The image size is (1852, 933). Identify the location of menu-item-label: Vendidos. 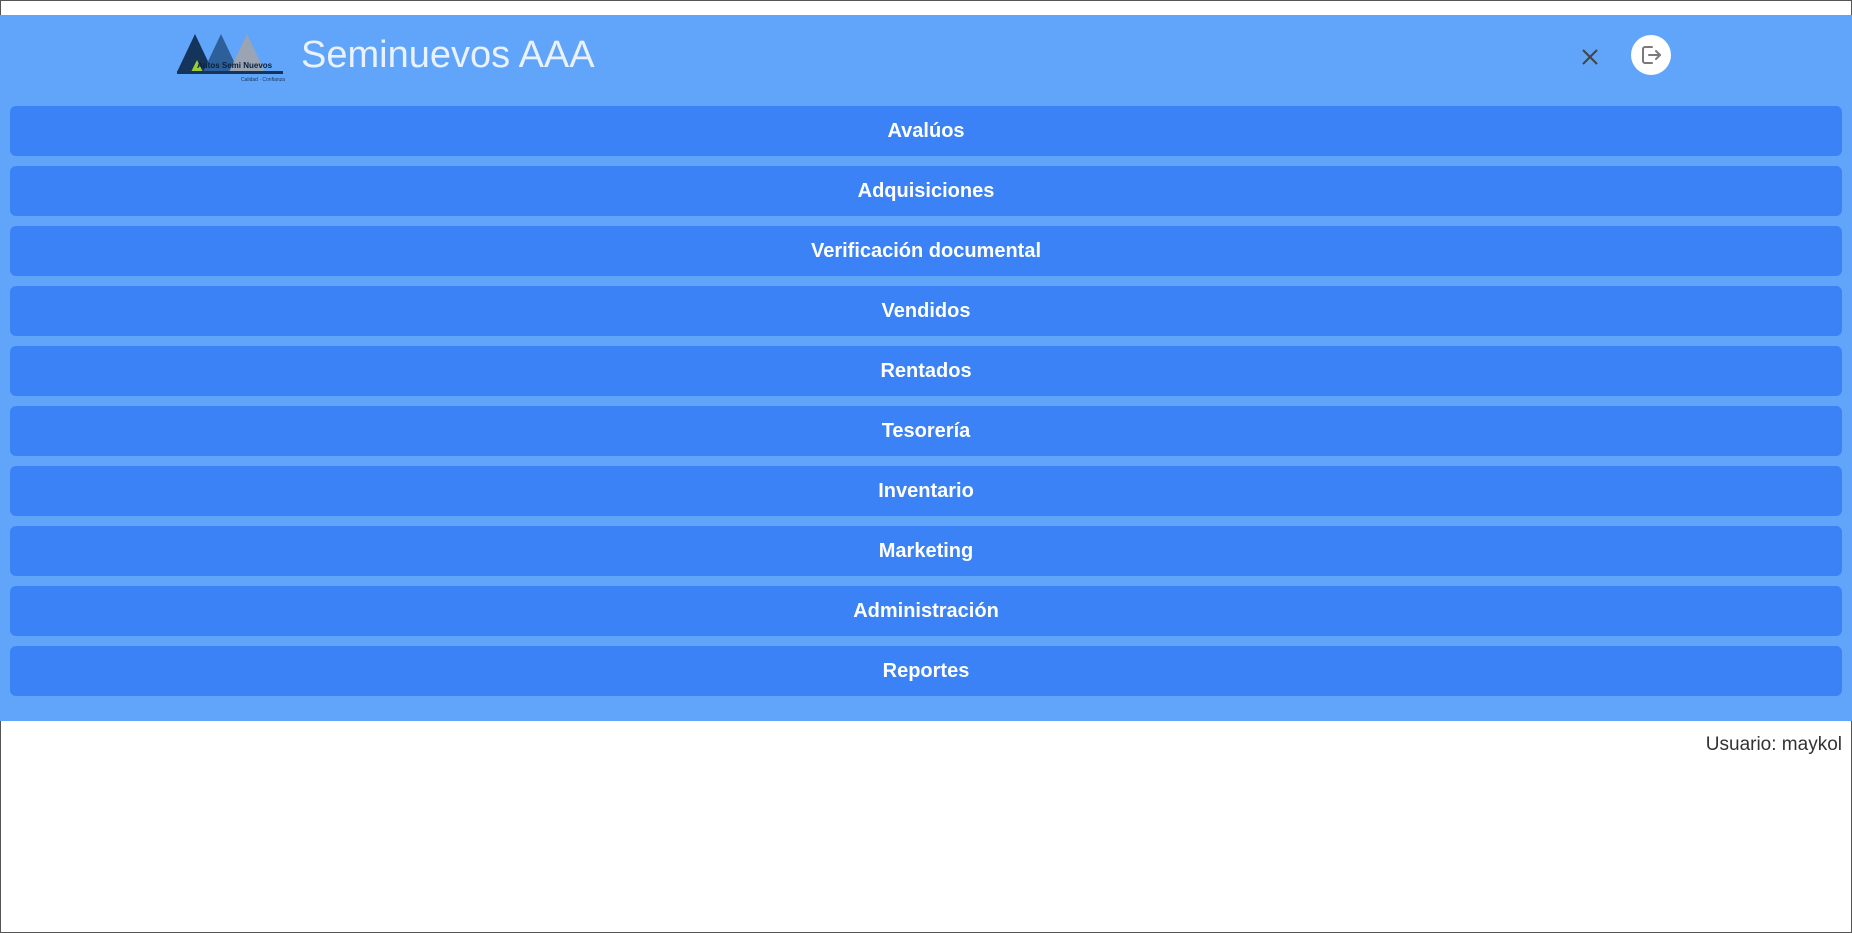
(926, 310).